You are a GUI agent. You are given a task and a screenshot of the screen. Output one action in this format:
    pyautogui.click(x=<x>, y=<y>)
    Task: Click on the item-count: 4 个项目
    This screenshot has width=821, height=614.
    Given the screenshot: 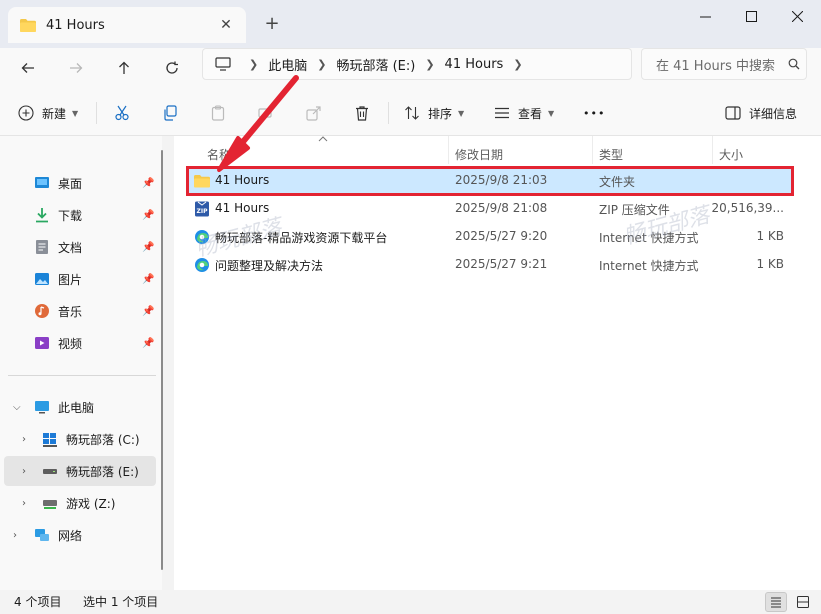 What is the action you would take?
    pyautogui.click(x=38, y=602)
    